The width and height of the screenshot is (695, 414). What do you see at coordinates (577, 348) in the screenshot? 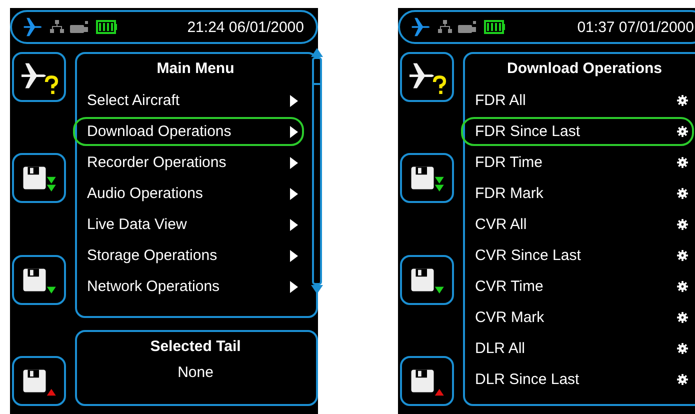
I see `menu-item: DLR All` at bounding box center [577, 348].